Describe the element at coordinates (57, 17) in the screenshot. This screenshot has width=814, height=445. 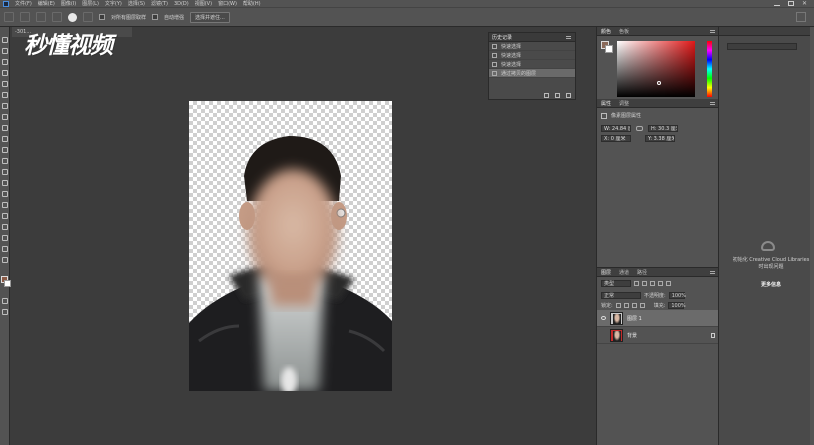
I see `subtract-from-selection-icon` at that location.